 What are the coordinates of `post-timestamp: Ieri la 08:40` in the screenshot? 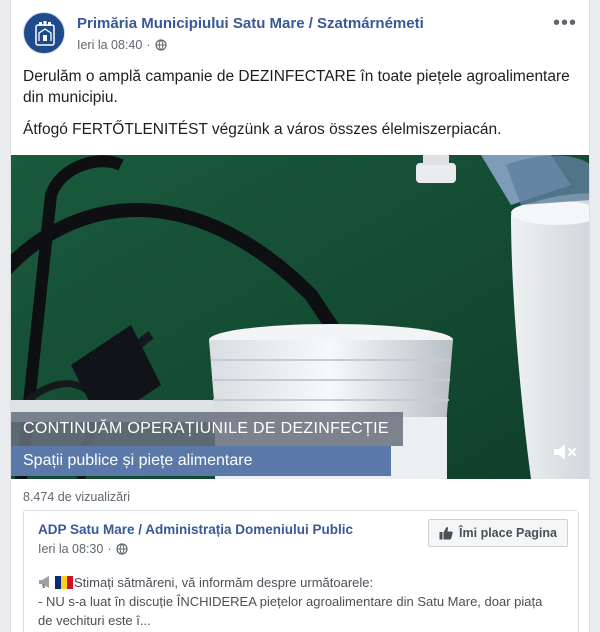 It's located at (109, 45).